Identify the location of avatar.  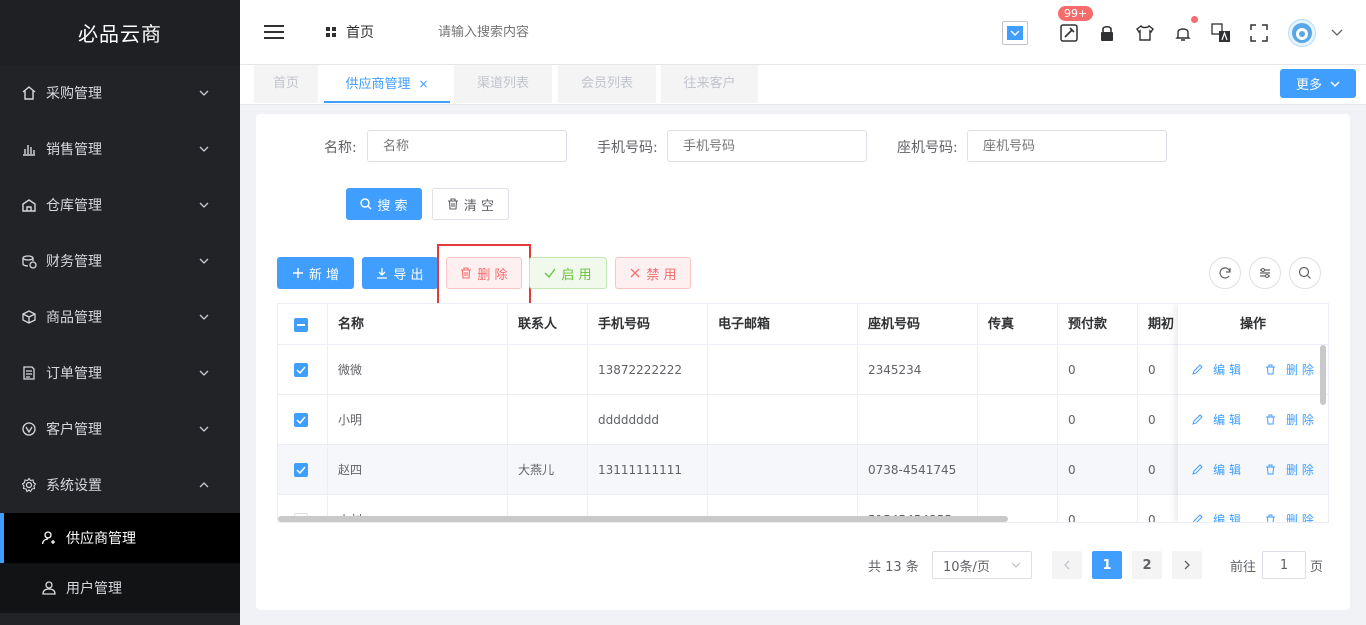
(1302, 32).